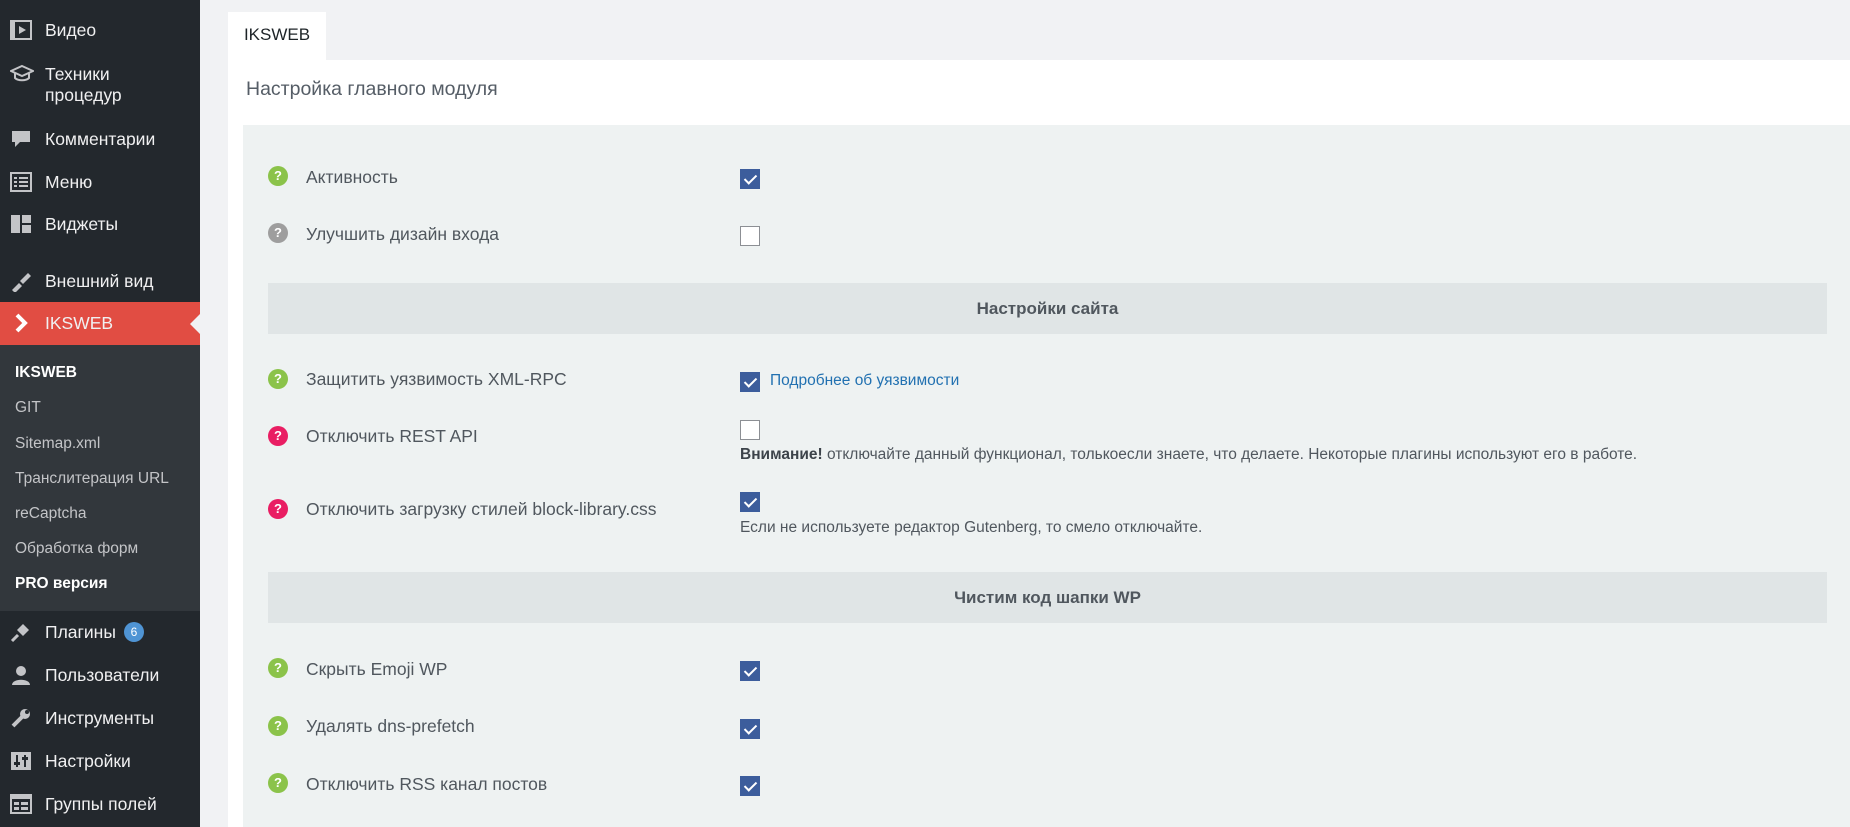 Image resolution: width=1850 pixels, height=827 pixels. Describe the element at coordinates (100, 140) in the screenshot. I see `sidebar-item-comments: Комментарии` at that location.